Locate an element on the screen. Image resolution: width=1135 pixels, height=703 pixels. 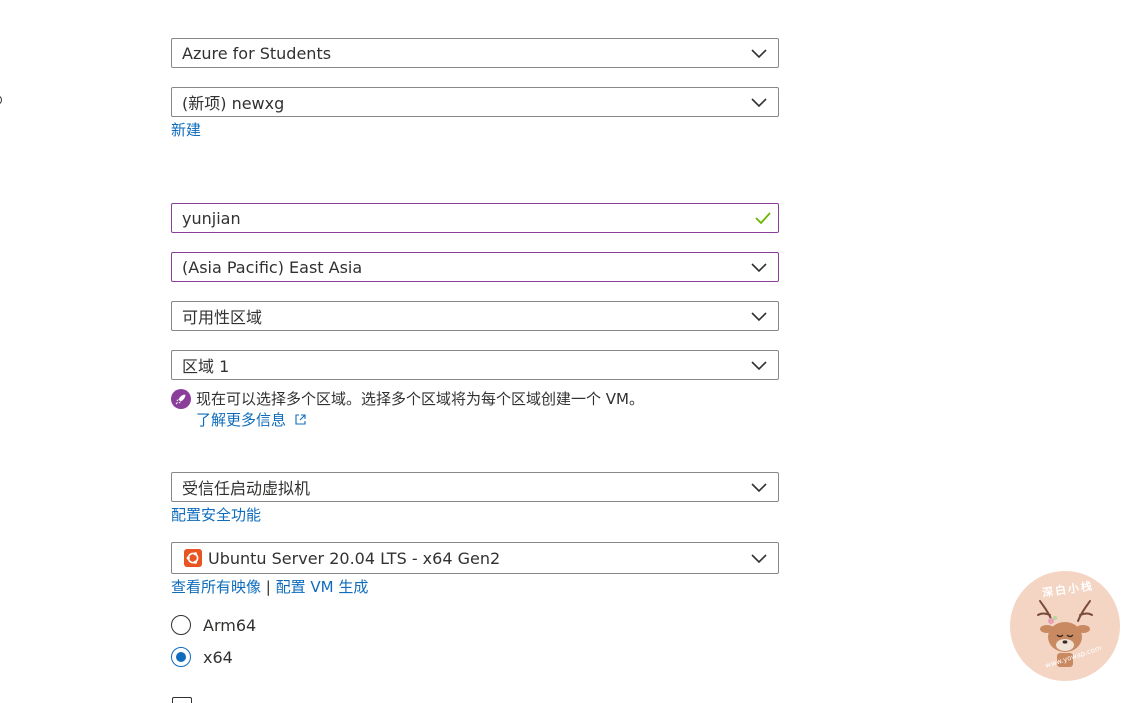
see-all-images-link: 查看所有映像 is located at coordinates (216, 587).